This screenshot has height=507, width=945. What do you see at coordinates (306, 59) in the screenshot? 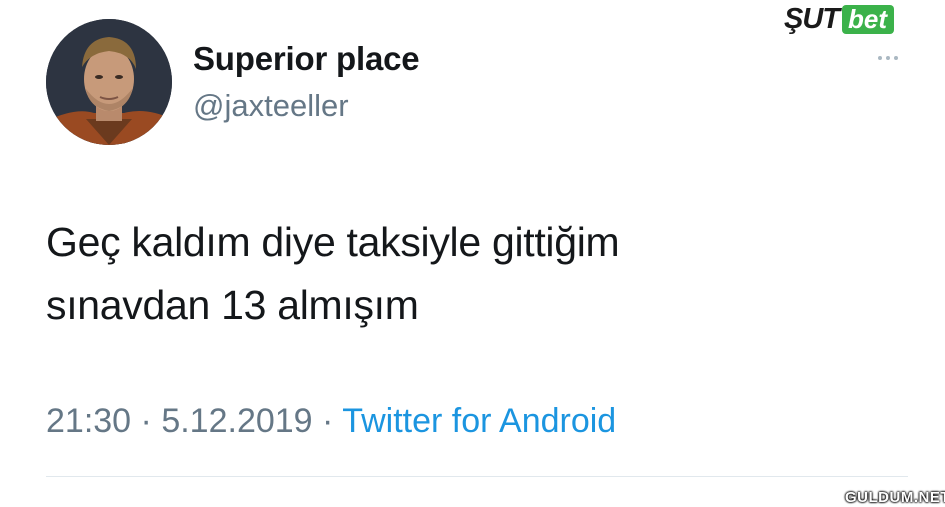
I see `display-name: Superior place` at bounding box center [306, 59].